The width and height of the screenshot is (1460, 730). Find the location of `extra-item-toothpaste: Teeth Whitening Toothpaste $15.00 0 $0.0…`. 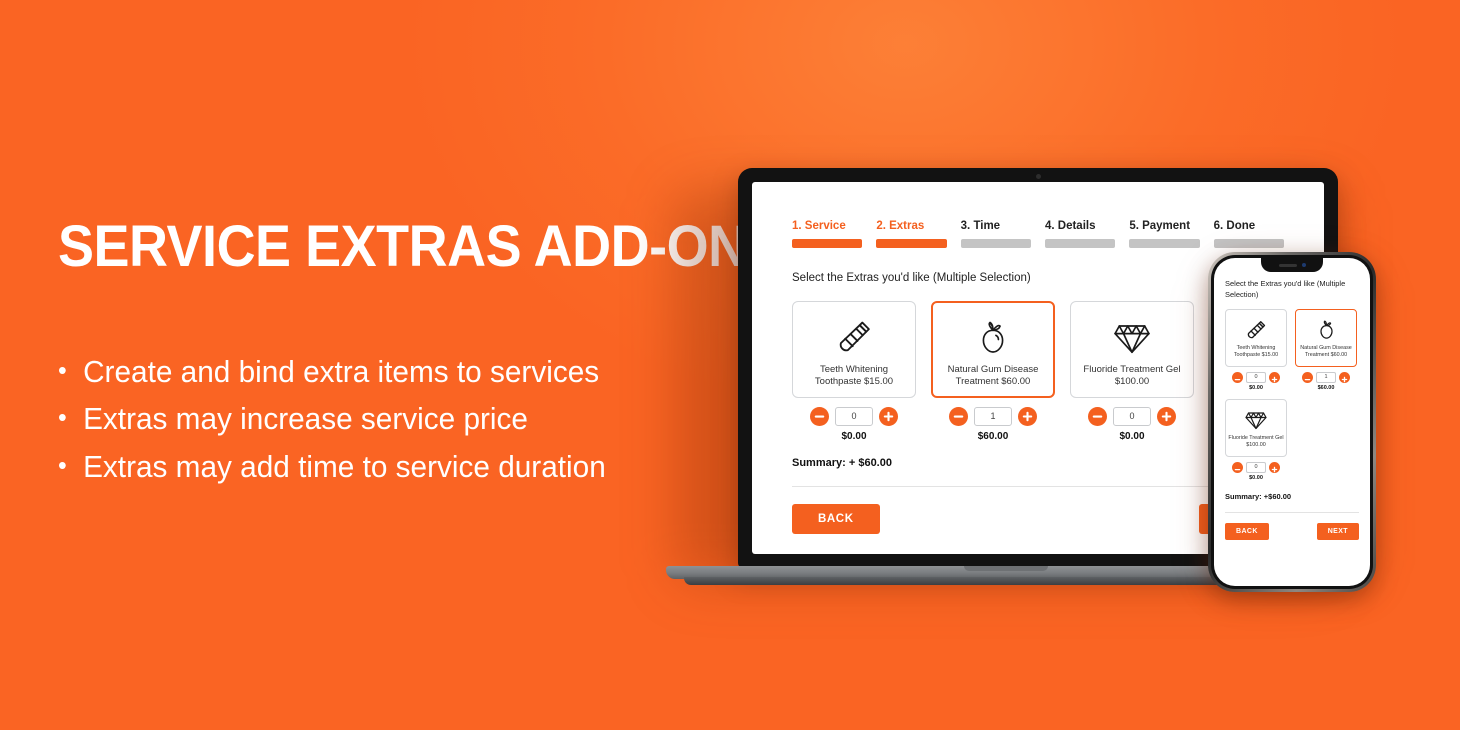

extra-item-toothpaste: Teeth Whitening Toothpaste $15.00 0 $0.0… is located at coordinates (854, 371).